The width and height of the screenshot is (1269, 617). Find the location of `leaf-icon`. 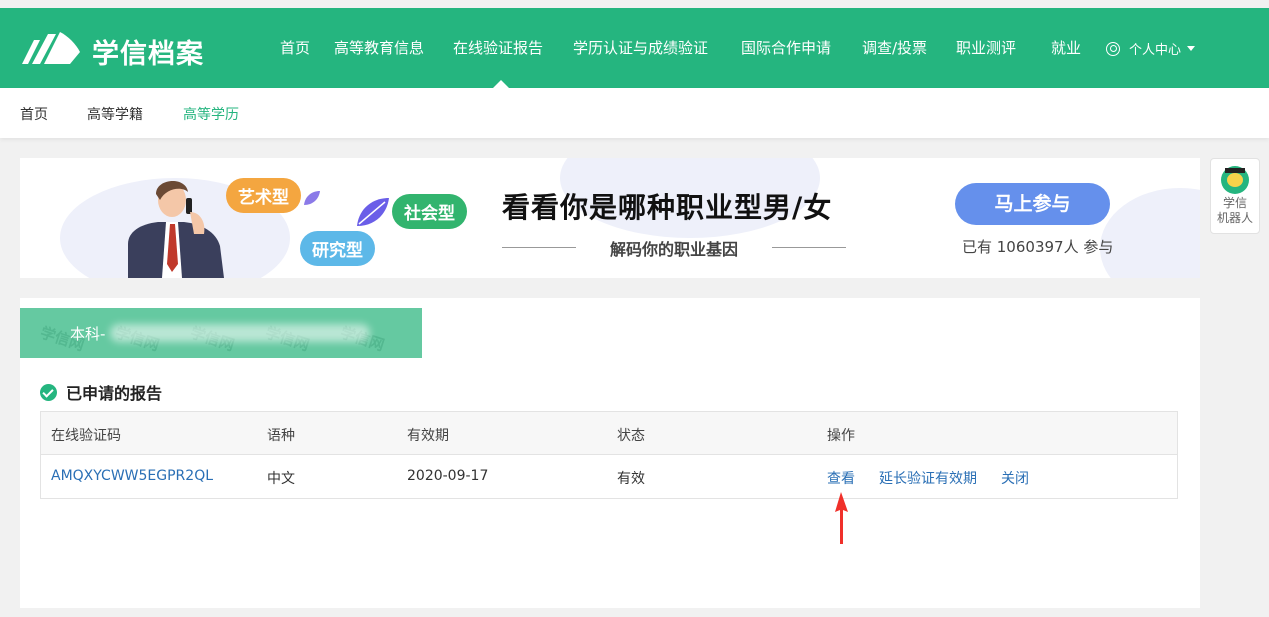

leaf-icon is located at coordinates (312, 198).